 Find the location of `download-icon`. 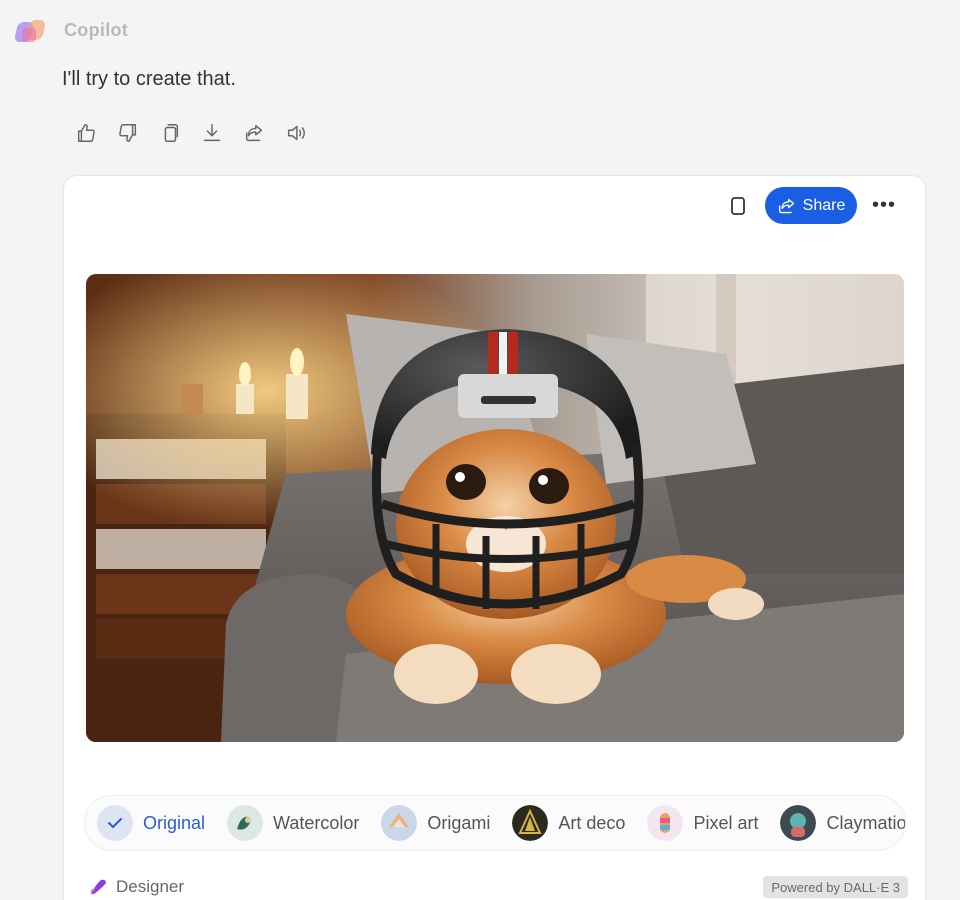

download-icon is located at coordinates (212, 133).